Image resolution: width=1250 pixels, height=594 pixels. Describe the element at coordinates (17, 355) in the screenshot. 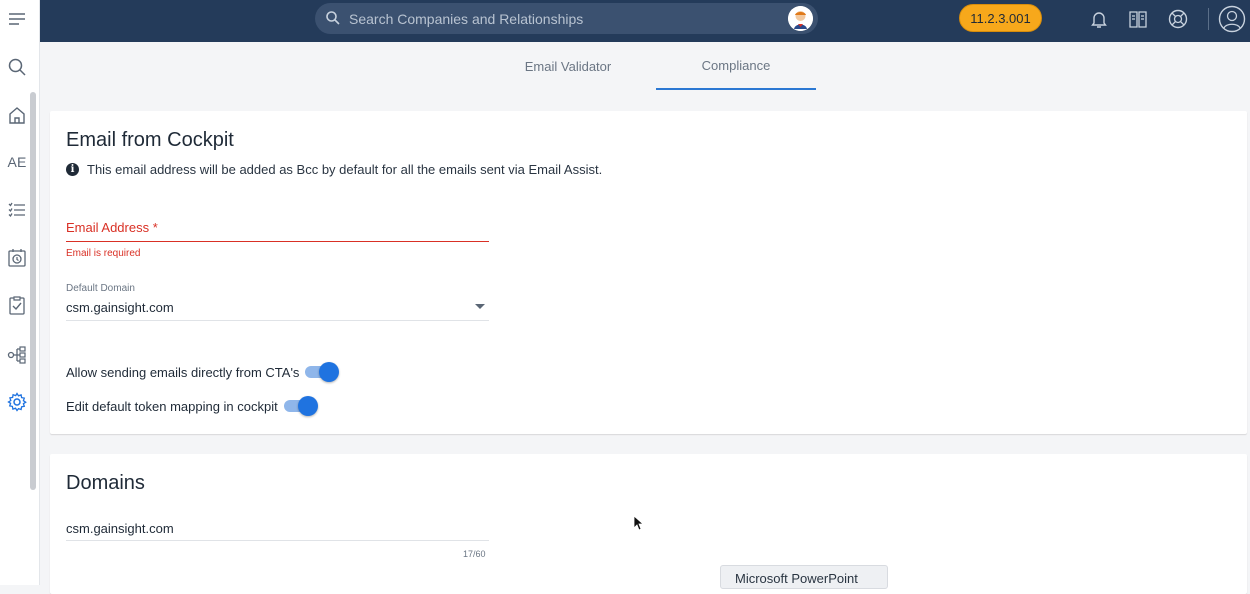

I see `hierarchy-icon` at that location.